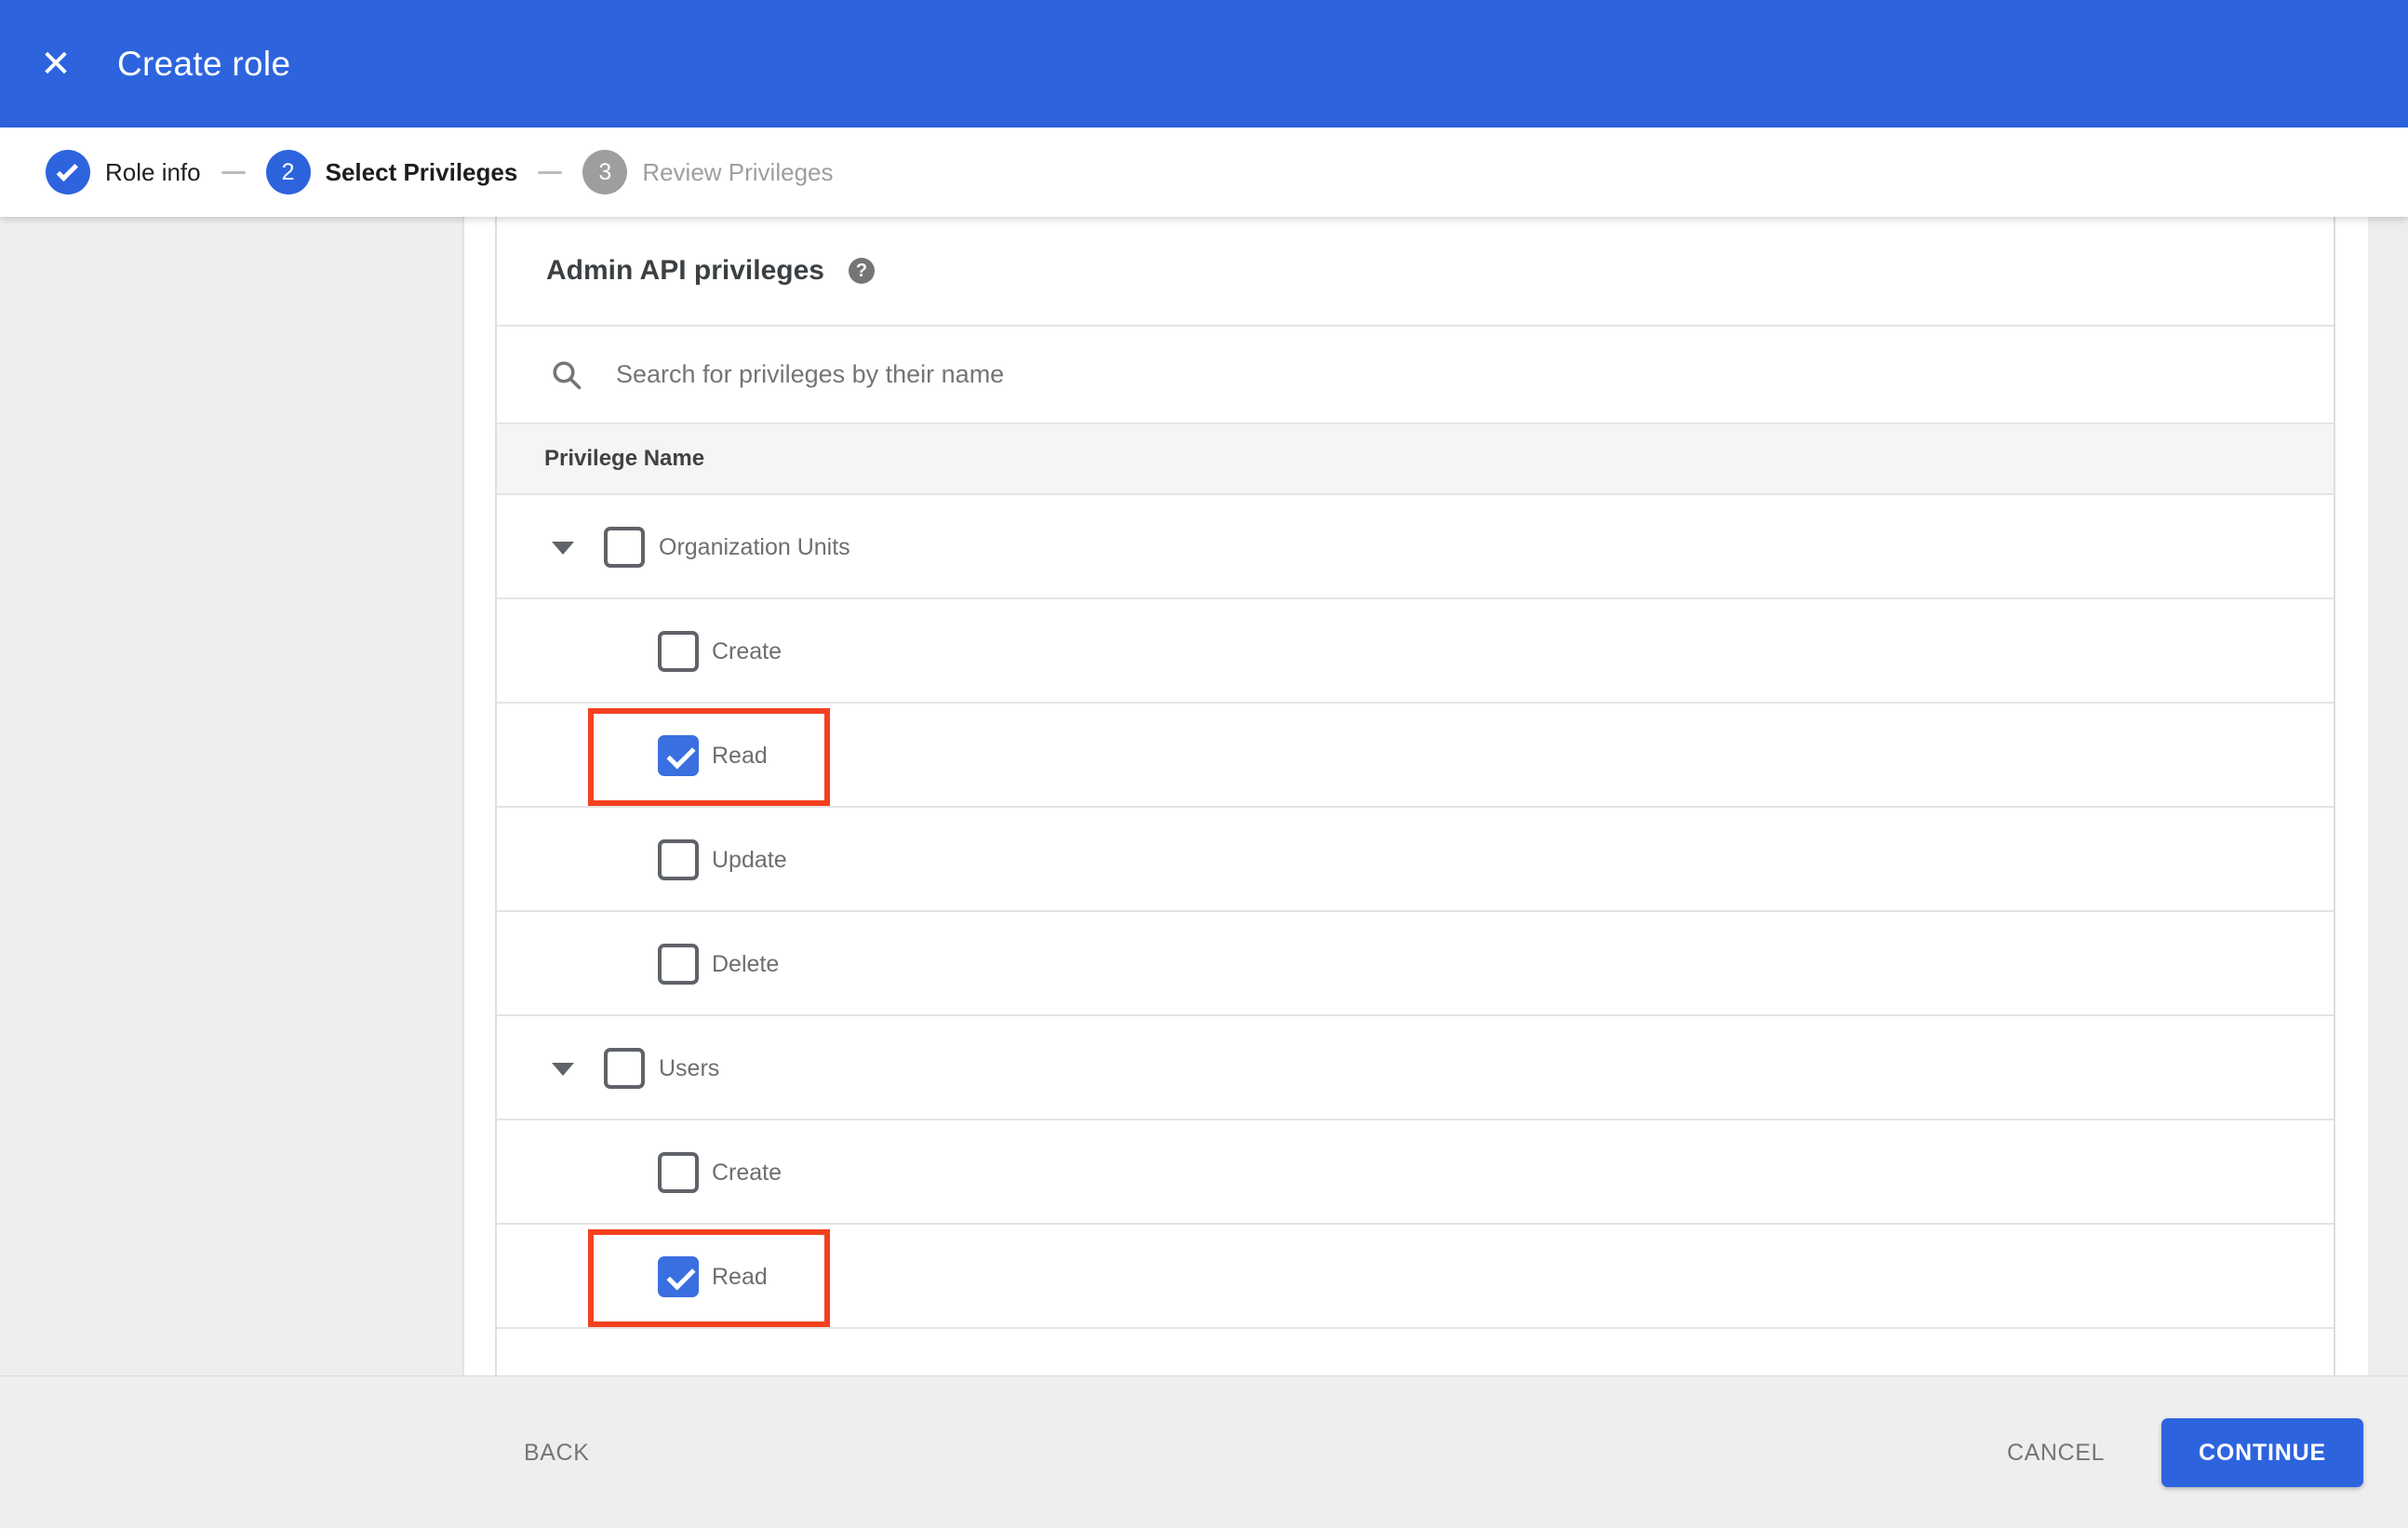  I want to click on row-label: Users, so click(690, 1067).